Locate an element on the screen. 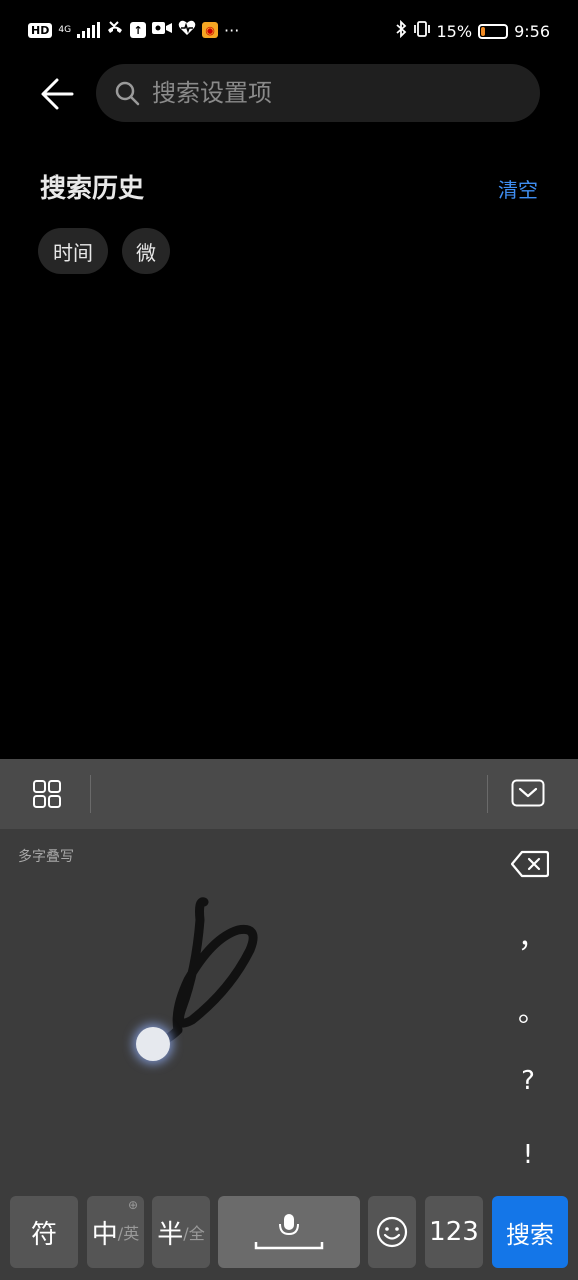  lang-sub-label: /英 is located at coordinates (128, 1233).